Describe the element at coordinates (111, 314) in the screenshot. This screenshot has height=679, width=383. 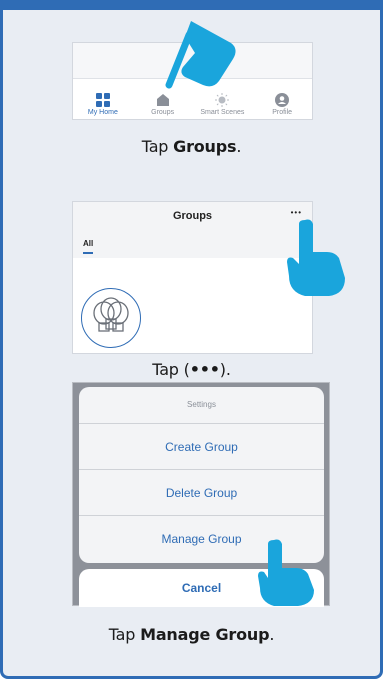
I see `bulbs-icon` at that location.